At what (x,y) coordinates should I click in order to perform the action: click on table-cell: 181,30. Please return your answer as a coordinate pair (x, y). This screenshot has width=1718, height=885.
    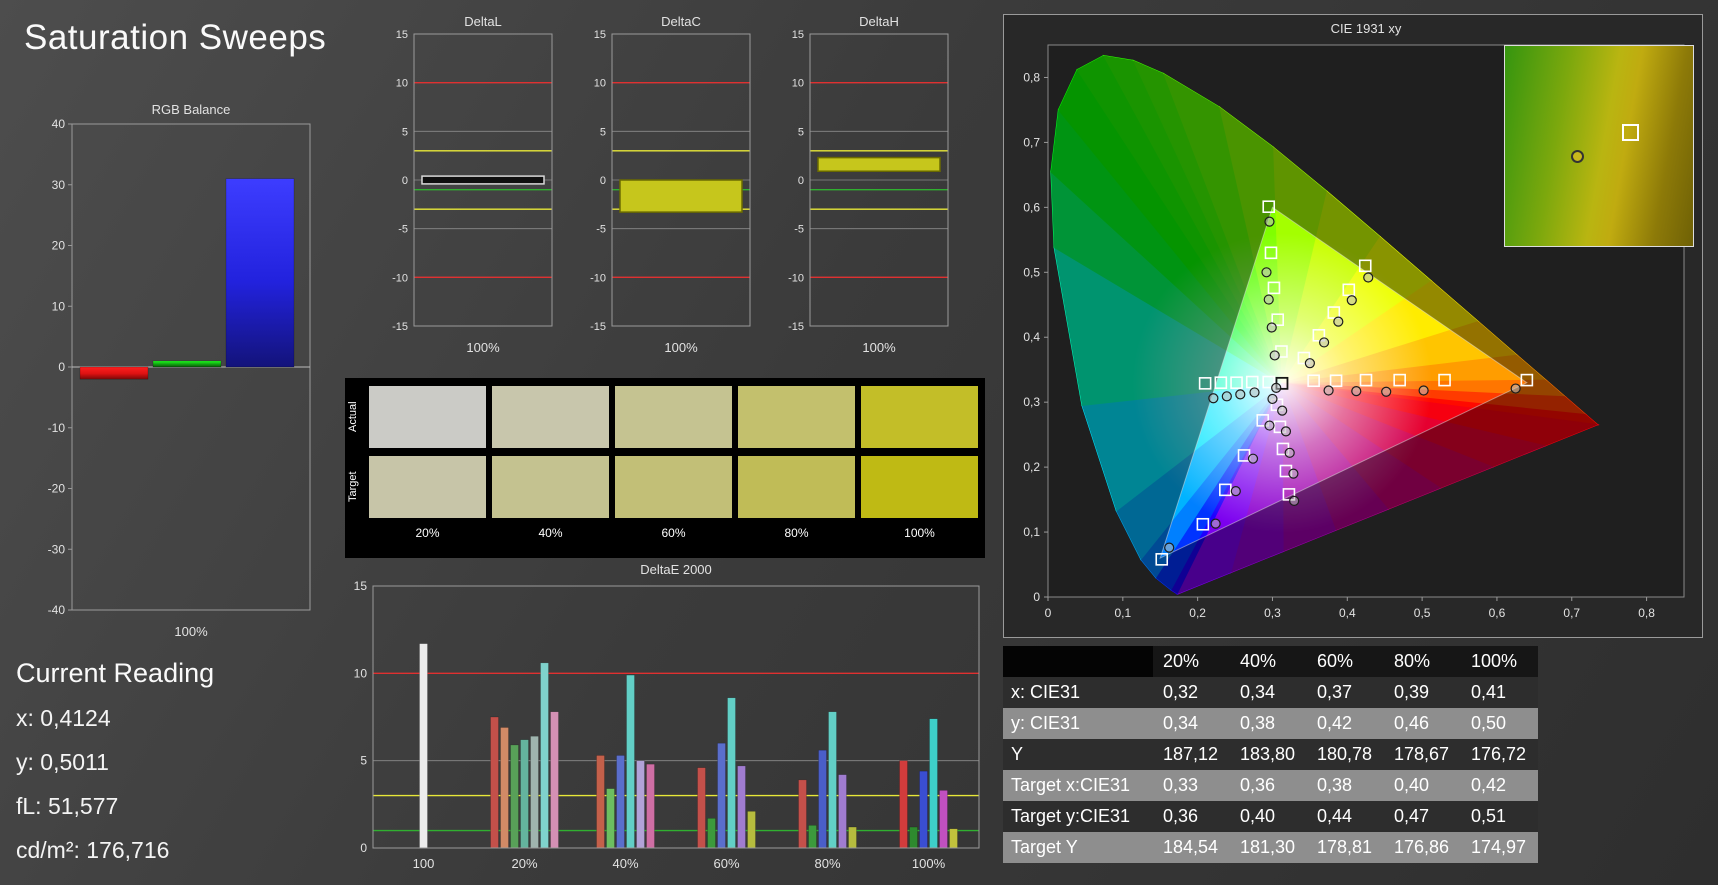
    Looking at the image, I should click on (1268, 847).